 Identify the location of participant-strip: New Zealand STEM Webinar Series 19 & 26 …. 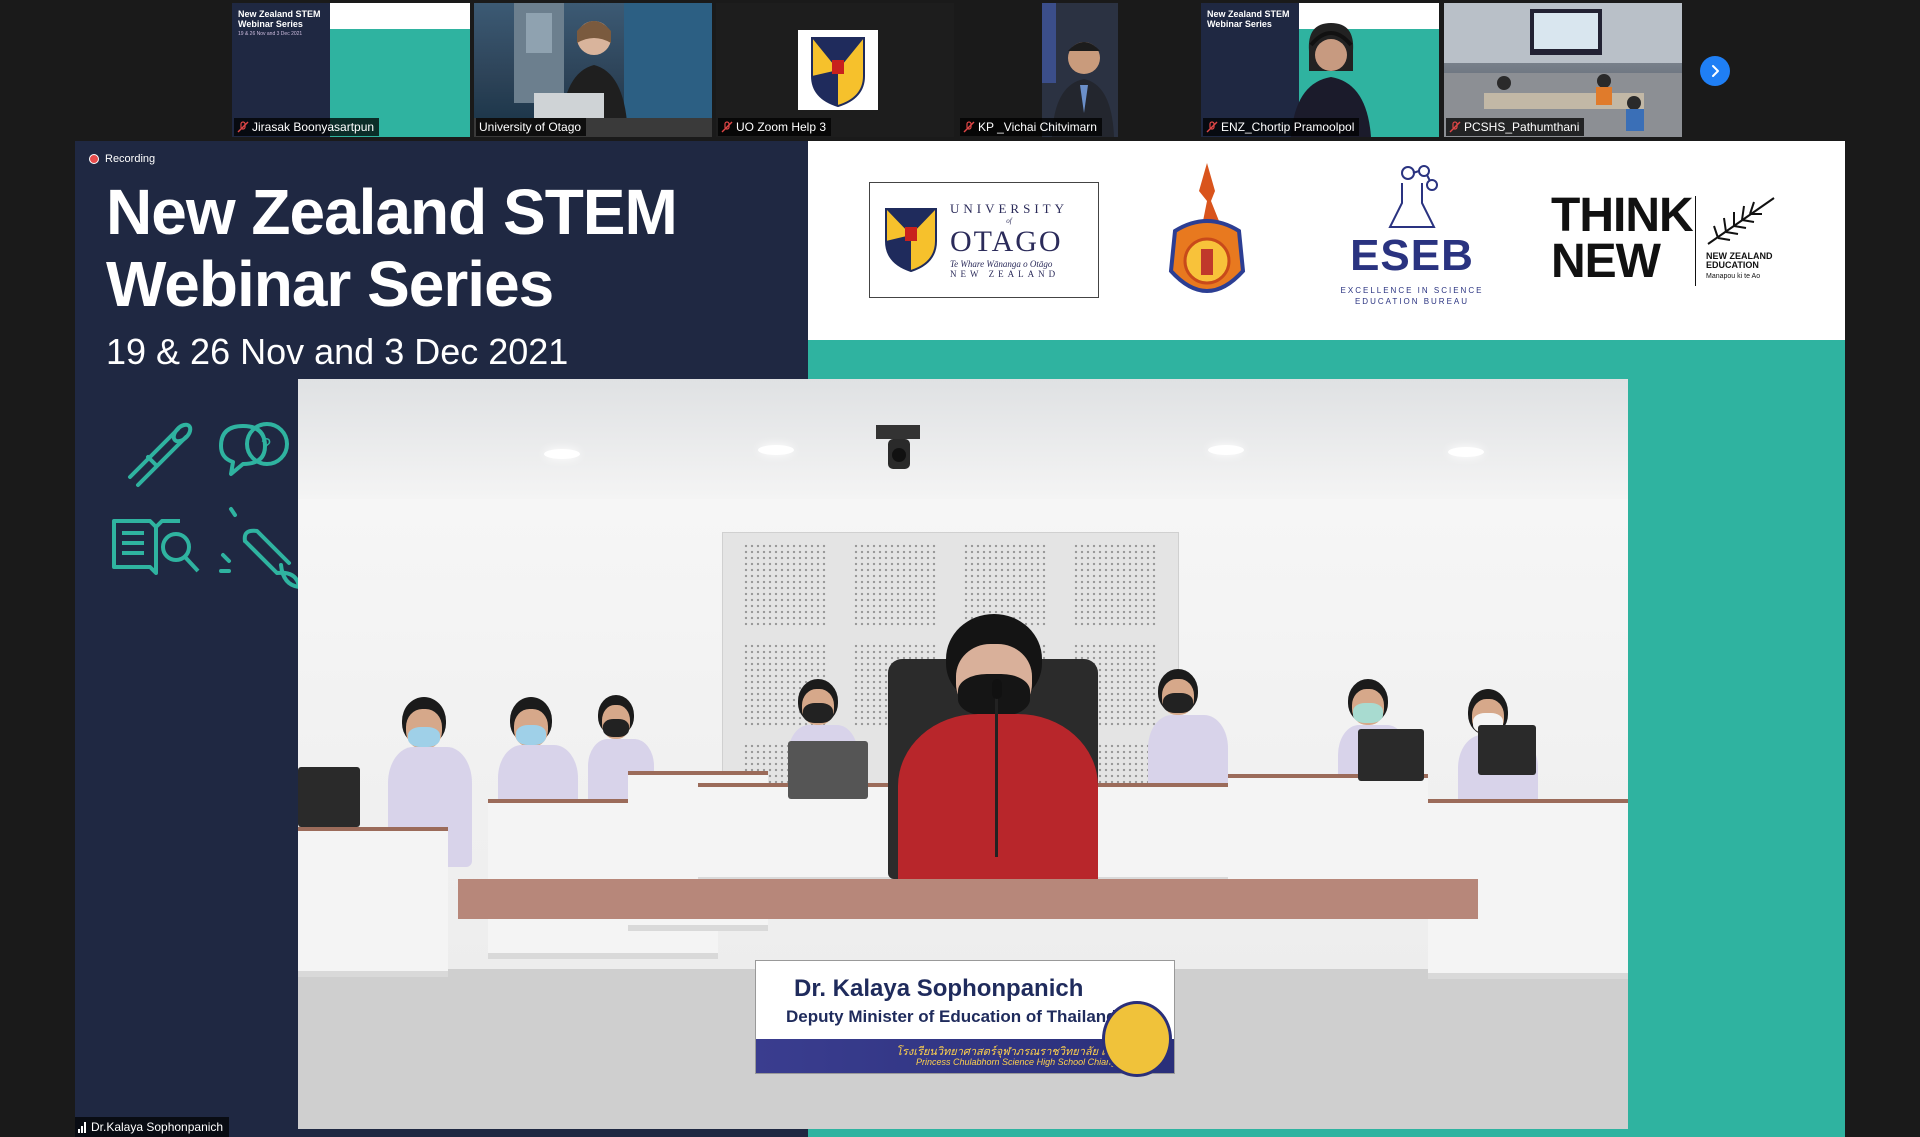
(960, 70).